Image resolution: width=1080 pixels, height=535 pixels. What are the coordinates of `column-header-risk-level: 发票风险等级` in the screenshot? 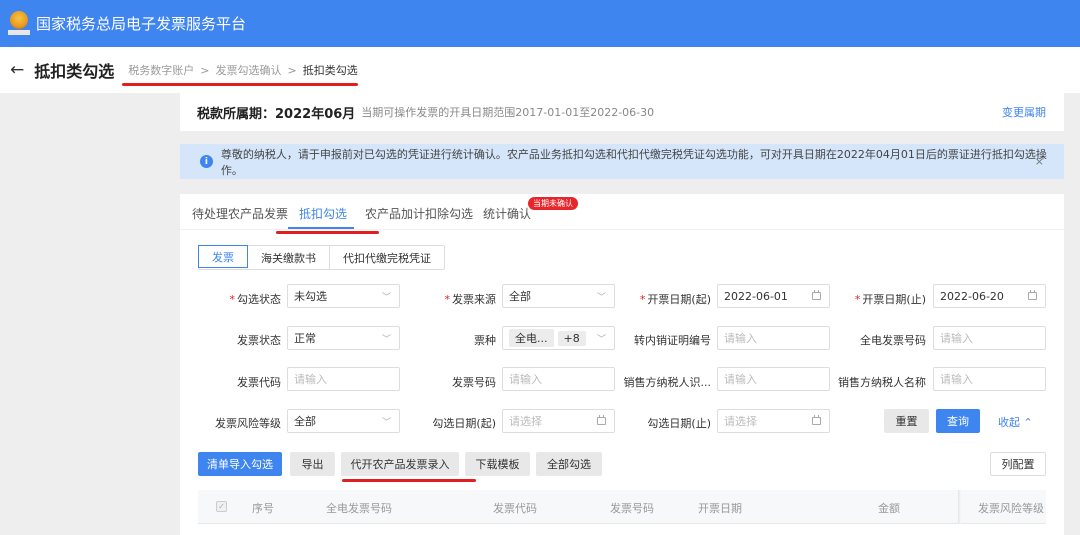 It's located at (1011, 508).